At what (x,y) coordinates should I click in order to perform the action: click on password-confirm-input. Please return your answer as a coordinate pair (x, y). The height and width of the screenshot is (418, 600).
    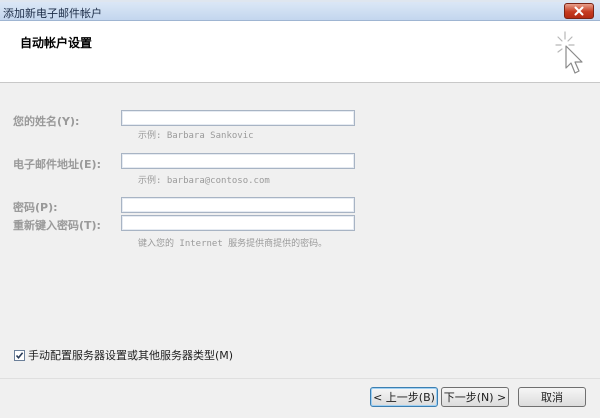
    Looking at the image, I should click on (238, 223).